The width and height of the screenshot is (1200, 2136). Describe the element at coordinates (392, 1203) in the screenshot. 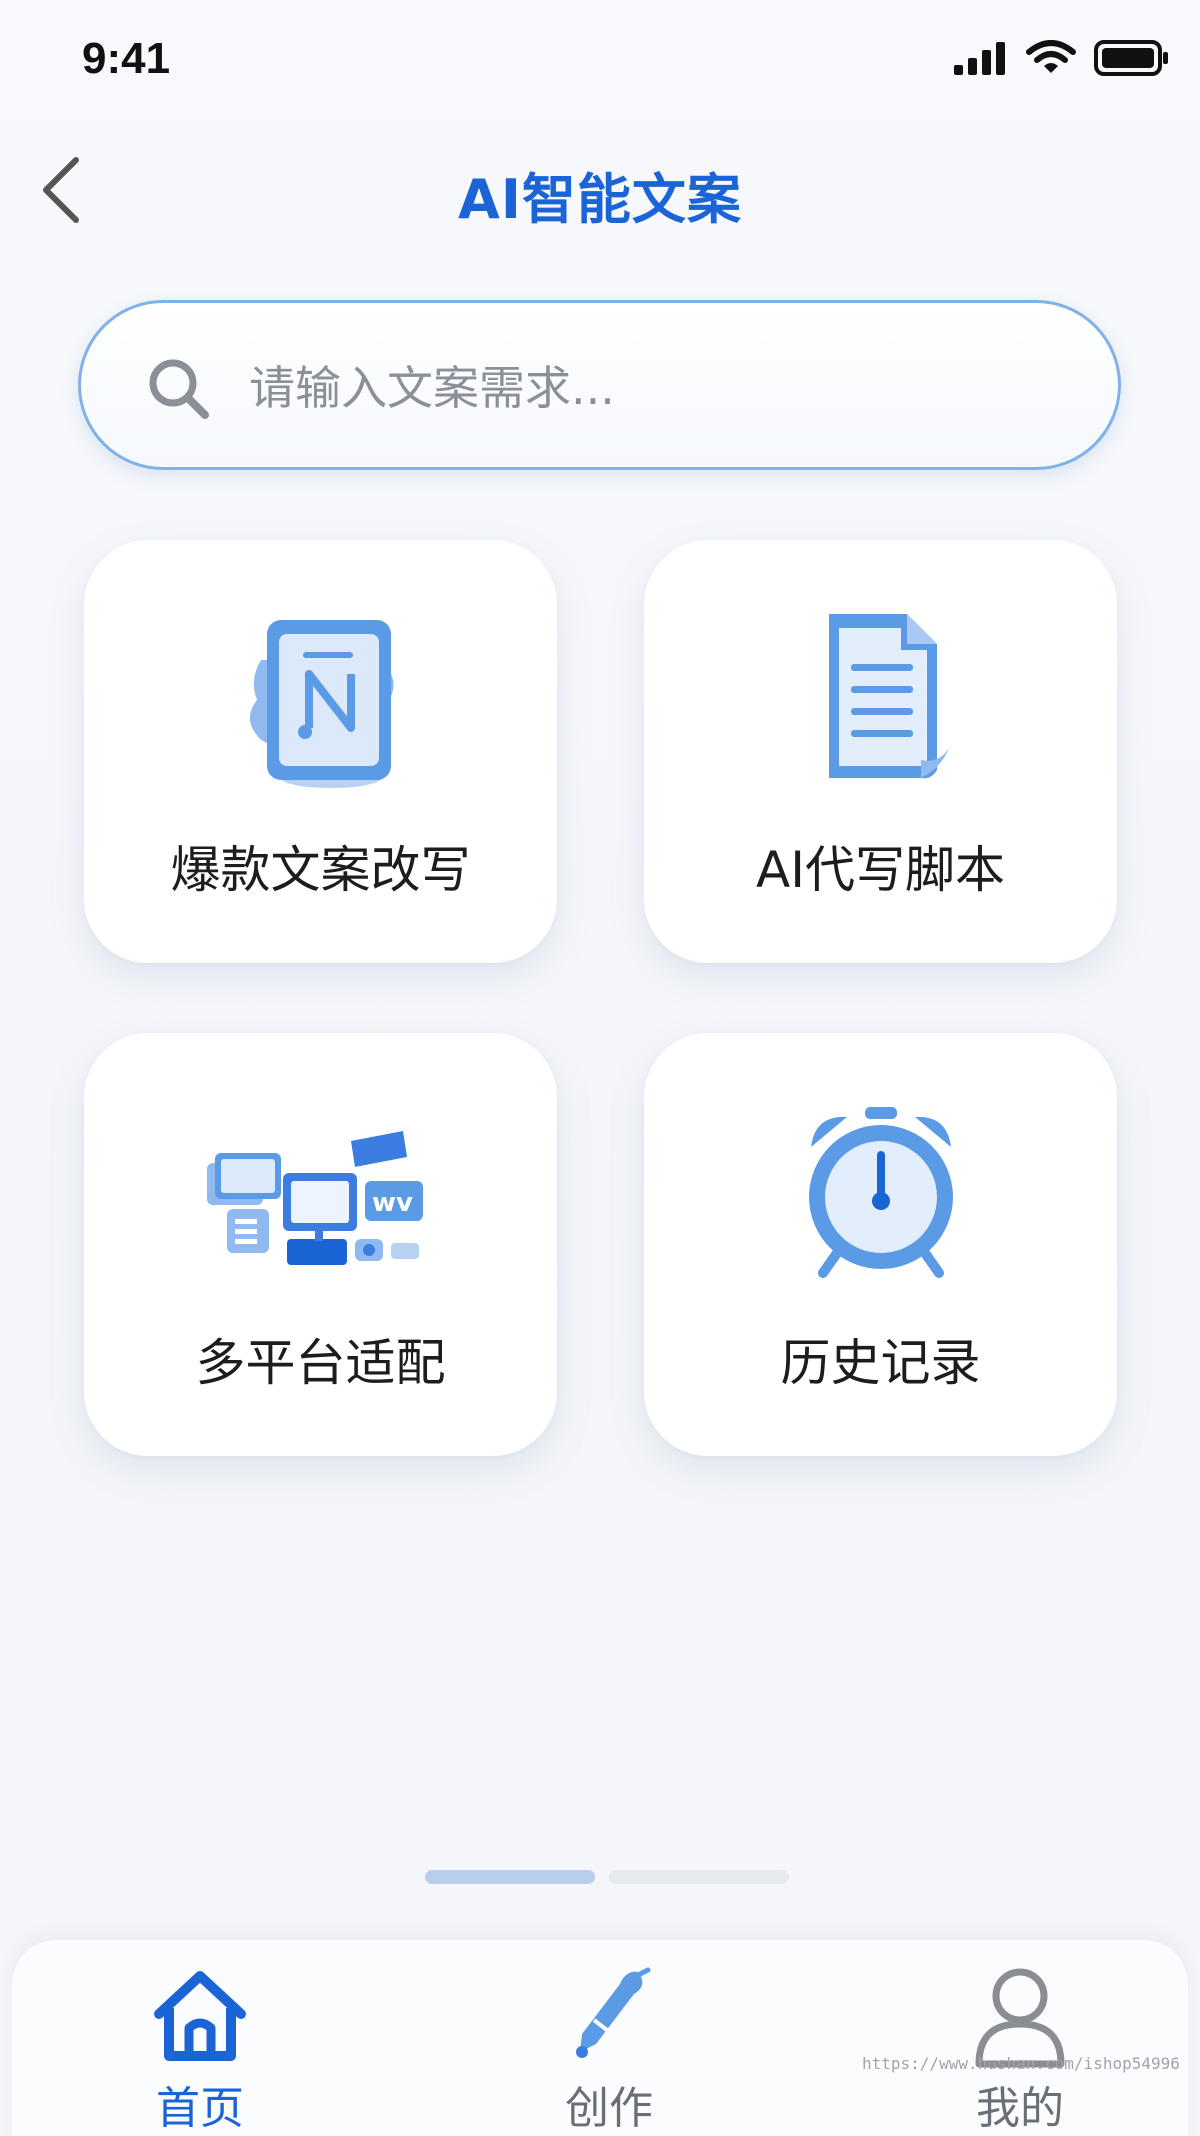

I see `svg-text: wv` at that location.